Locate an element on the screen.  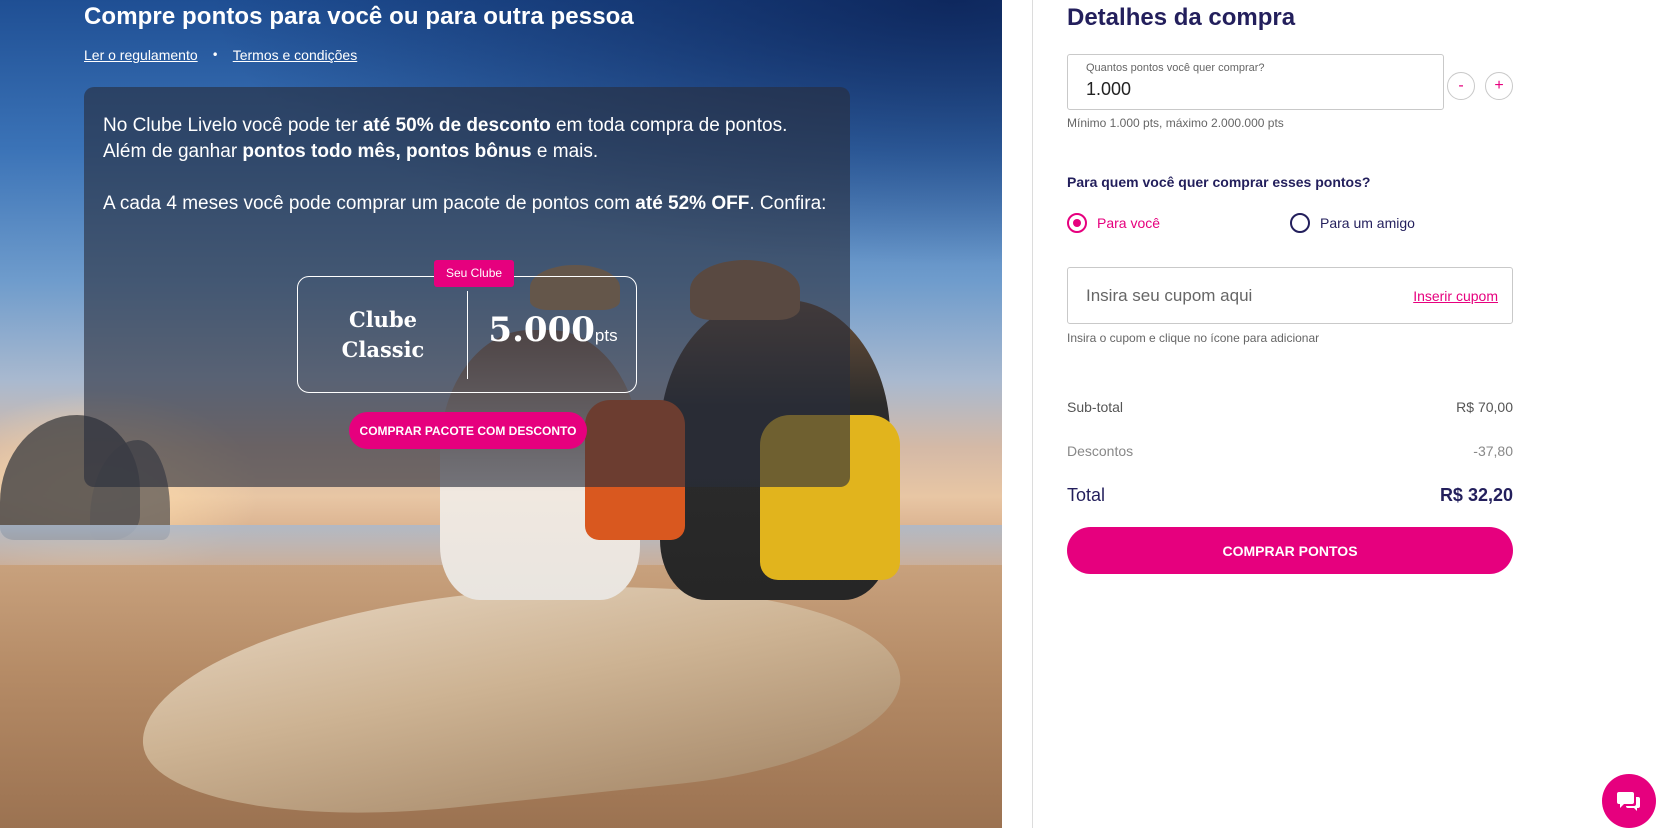
points-unit: pts is located at coordinates (606, 335).